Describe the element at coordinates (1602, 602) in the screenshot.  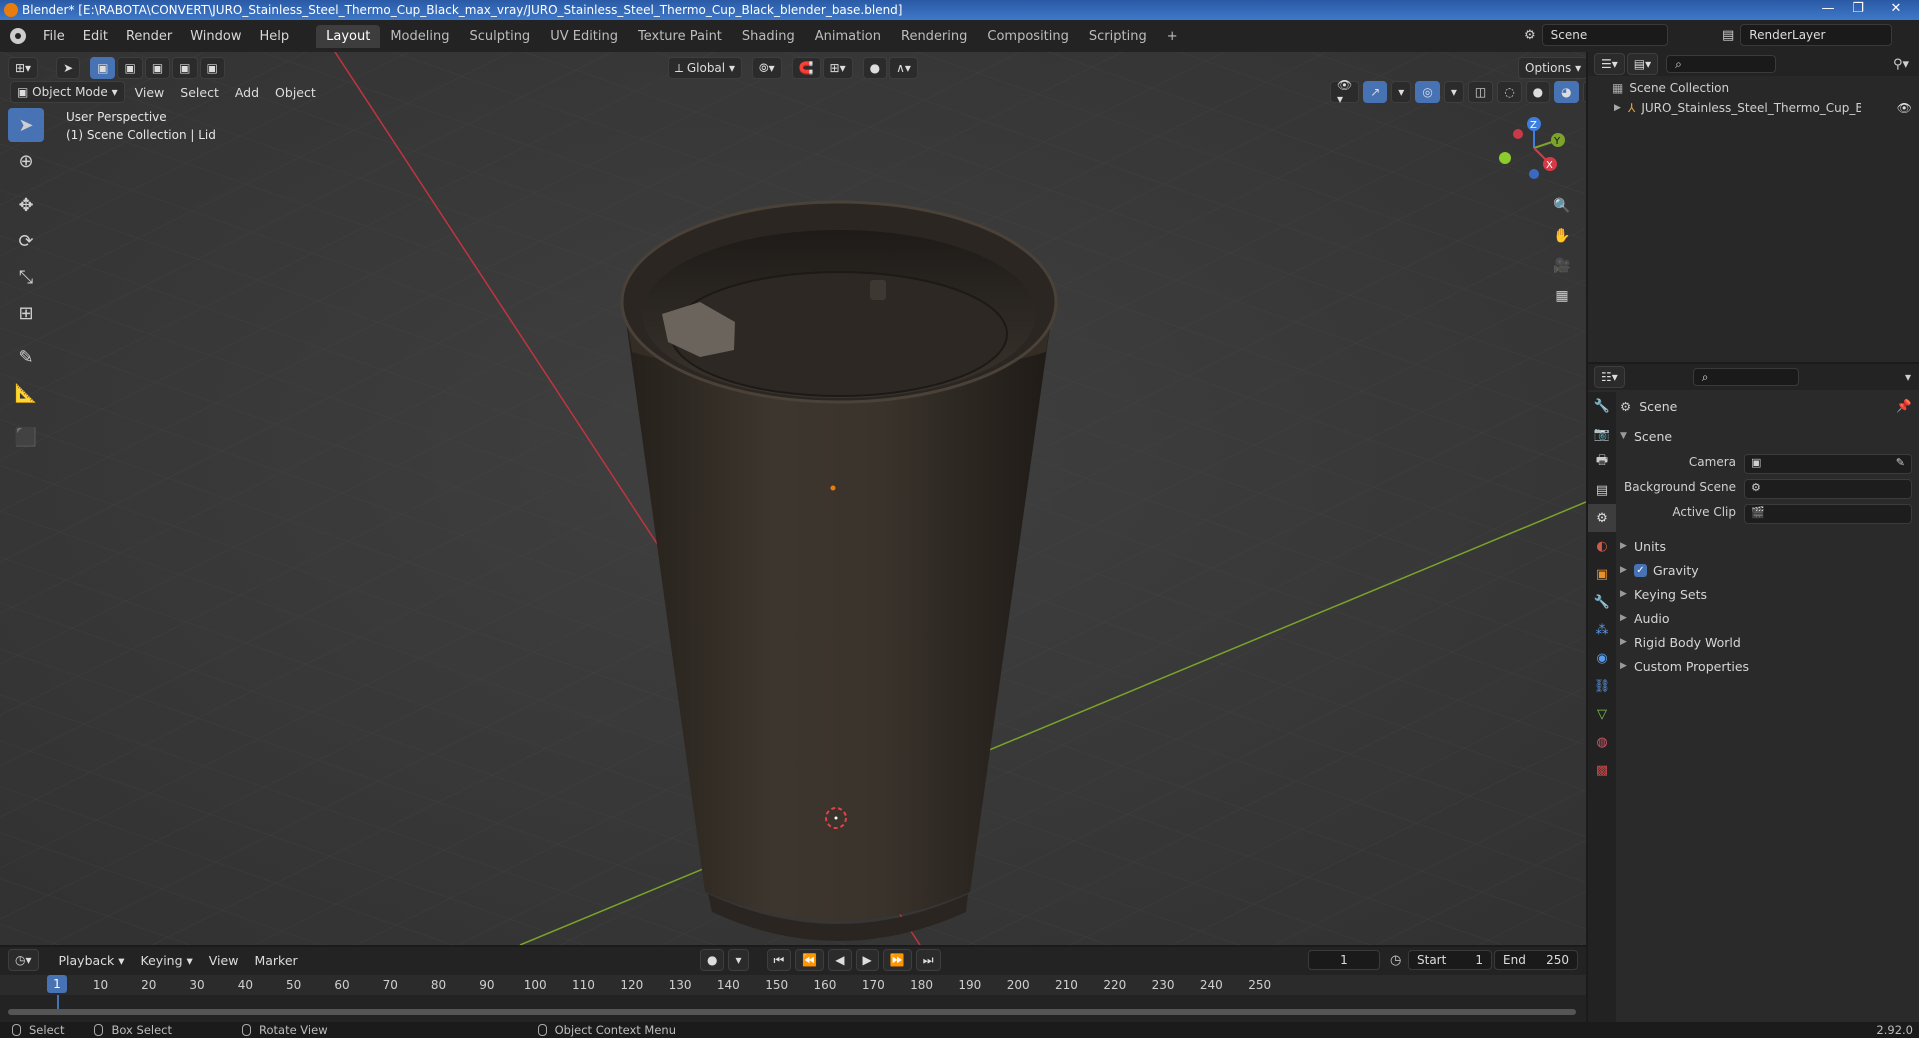
I see `modifier-tab-icon: 🔧` at that location.